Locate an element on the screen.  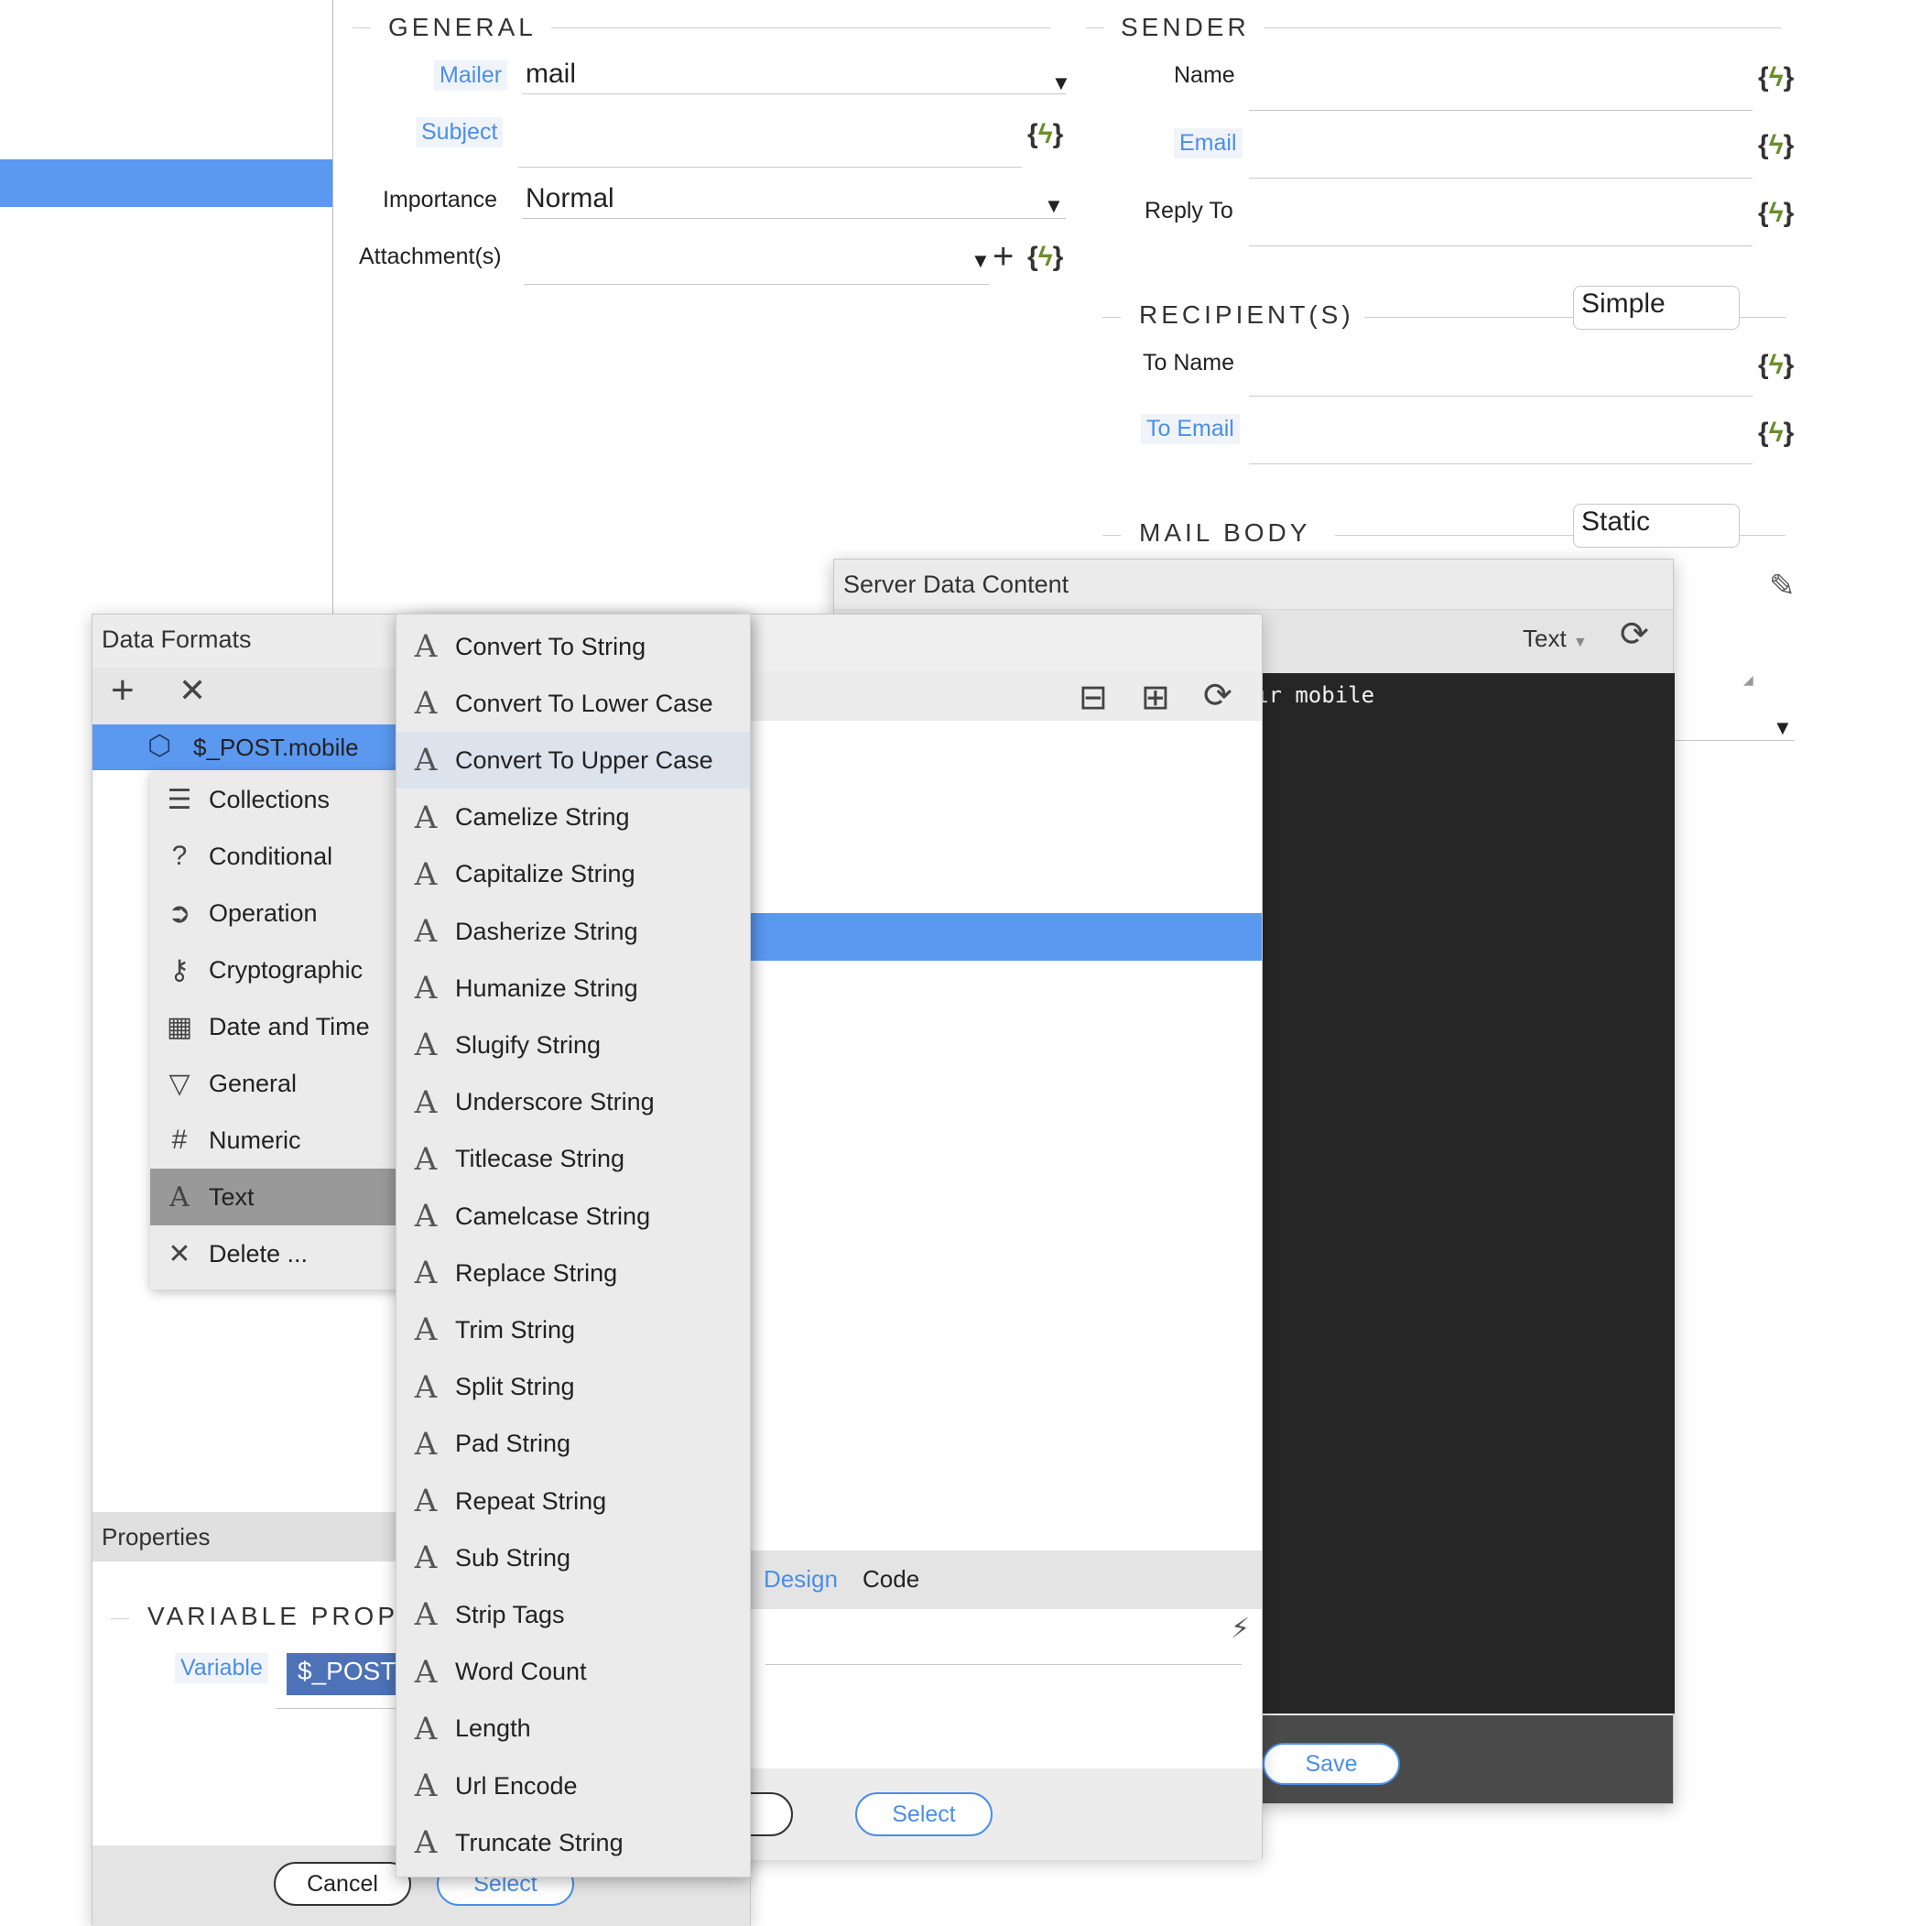
recipients-line-left is located at coordinates (1111, 317).